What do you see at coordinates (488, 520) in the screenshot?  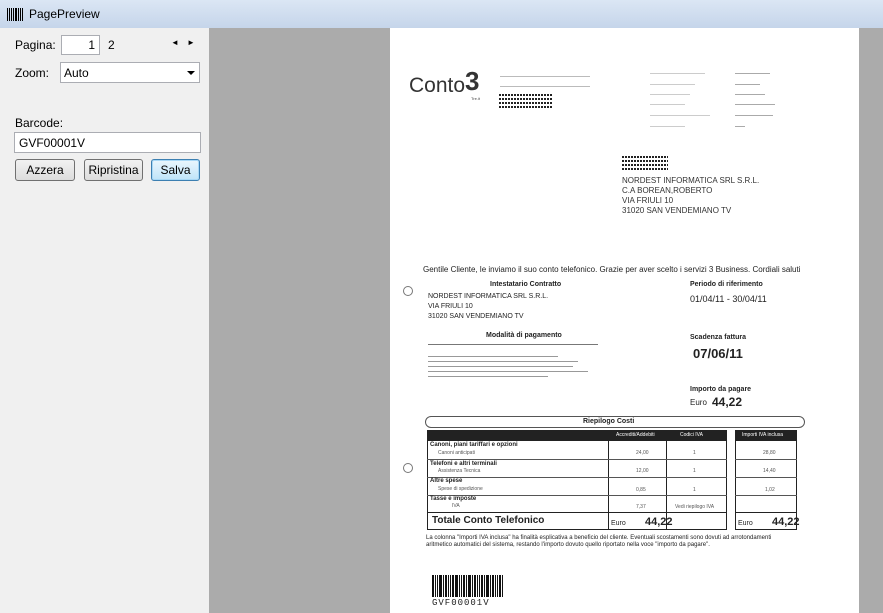 I see `total-label: Totale Conto Telefonico` at bounding box center [488, 520].